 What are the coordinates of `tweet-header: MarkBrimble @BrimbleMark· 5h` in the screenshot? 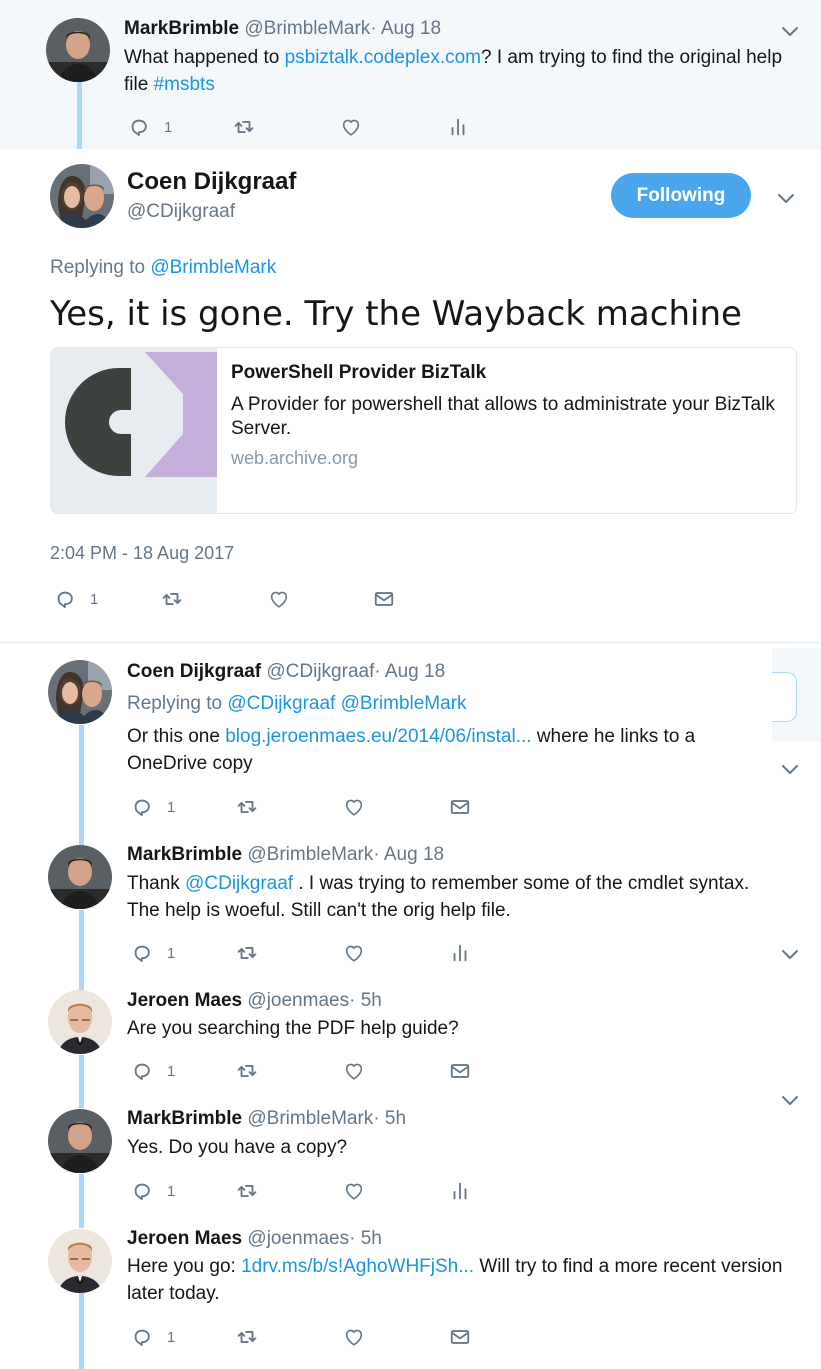 It's located at (266, 1119).